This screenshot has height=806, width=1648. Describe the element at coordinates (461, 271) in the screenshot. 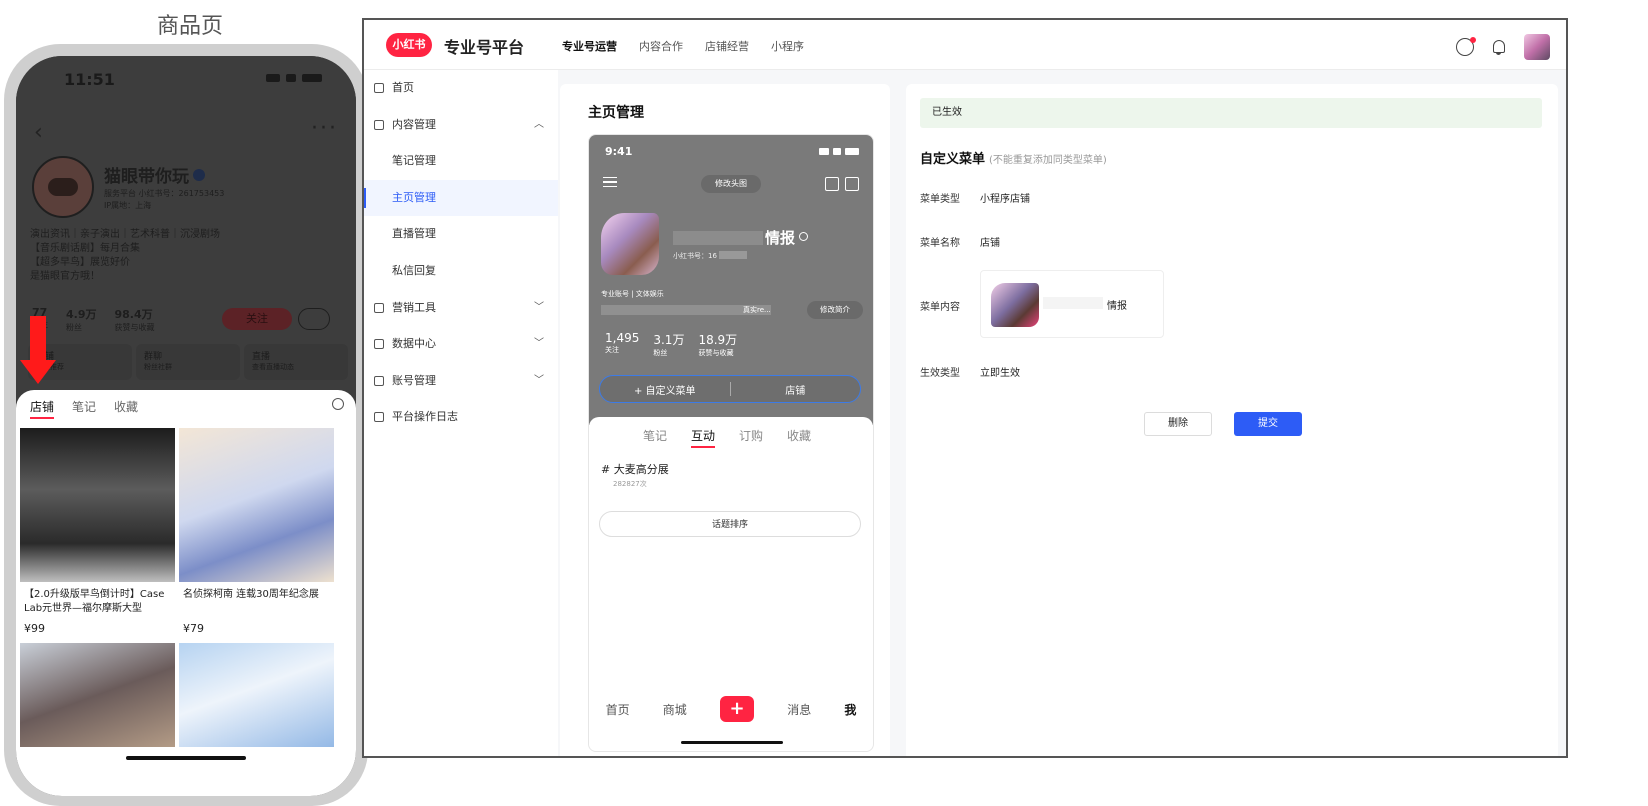

I see `sidebar-item-messages: 私信回复` at that location.